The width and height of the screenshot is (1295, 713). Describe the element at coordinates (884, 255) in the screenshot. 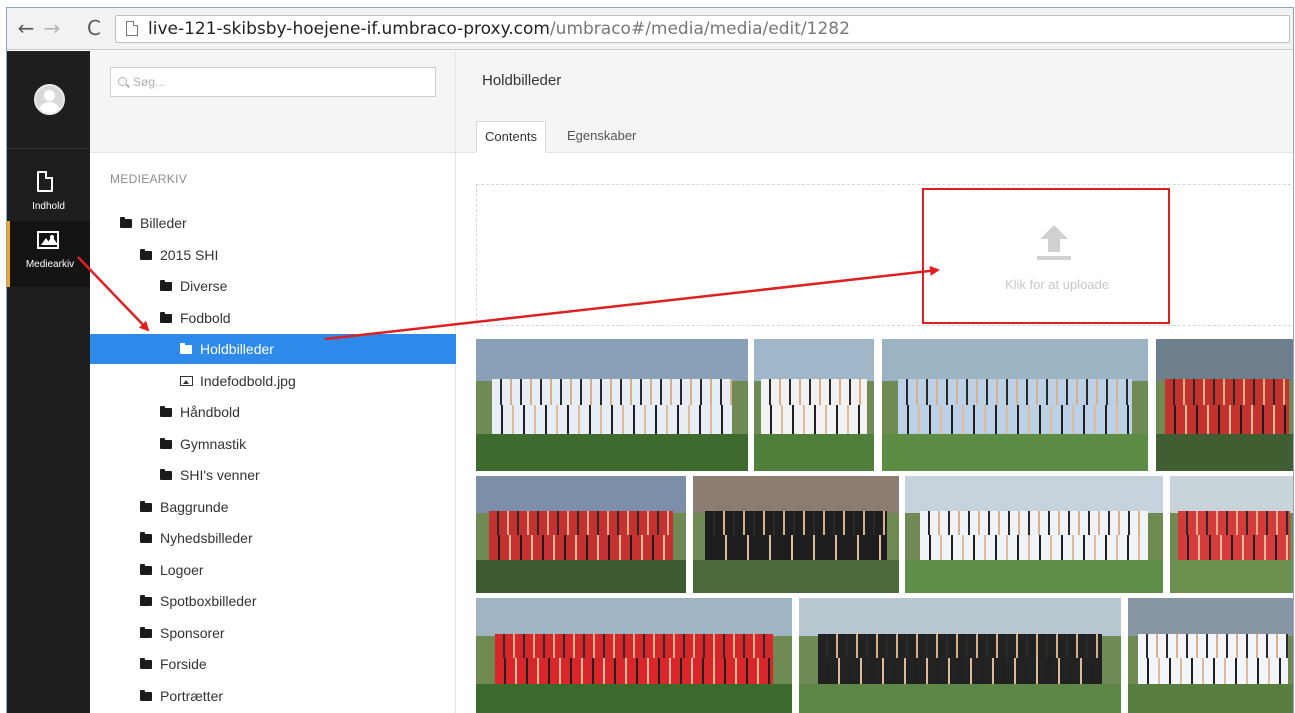

I see `upload-dropzone: Klik for at uploade` at that location.